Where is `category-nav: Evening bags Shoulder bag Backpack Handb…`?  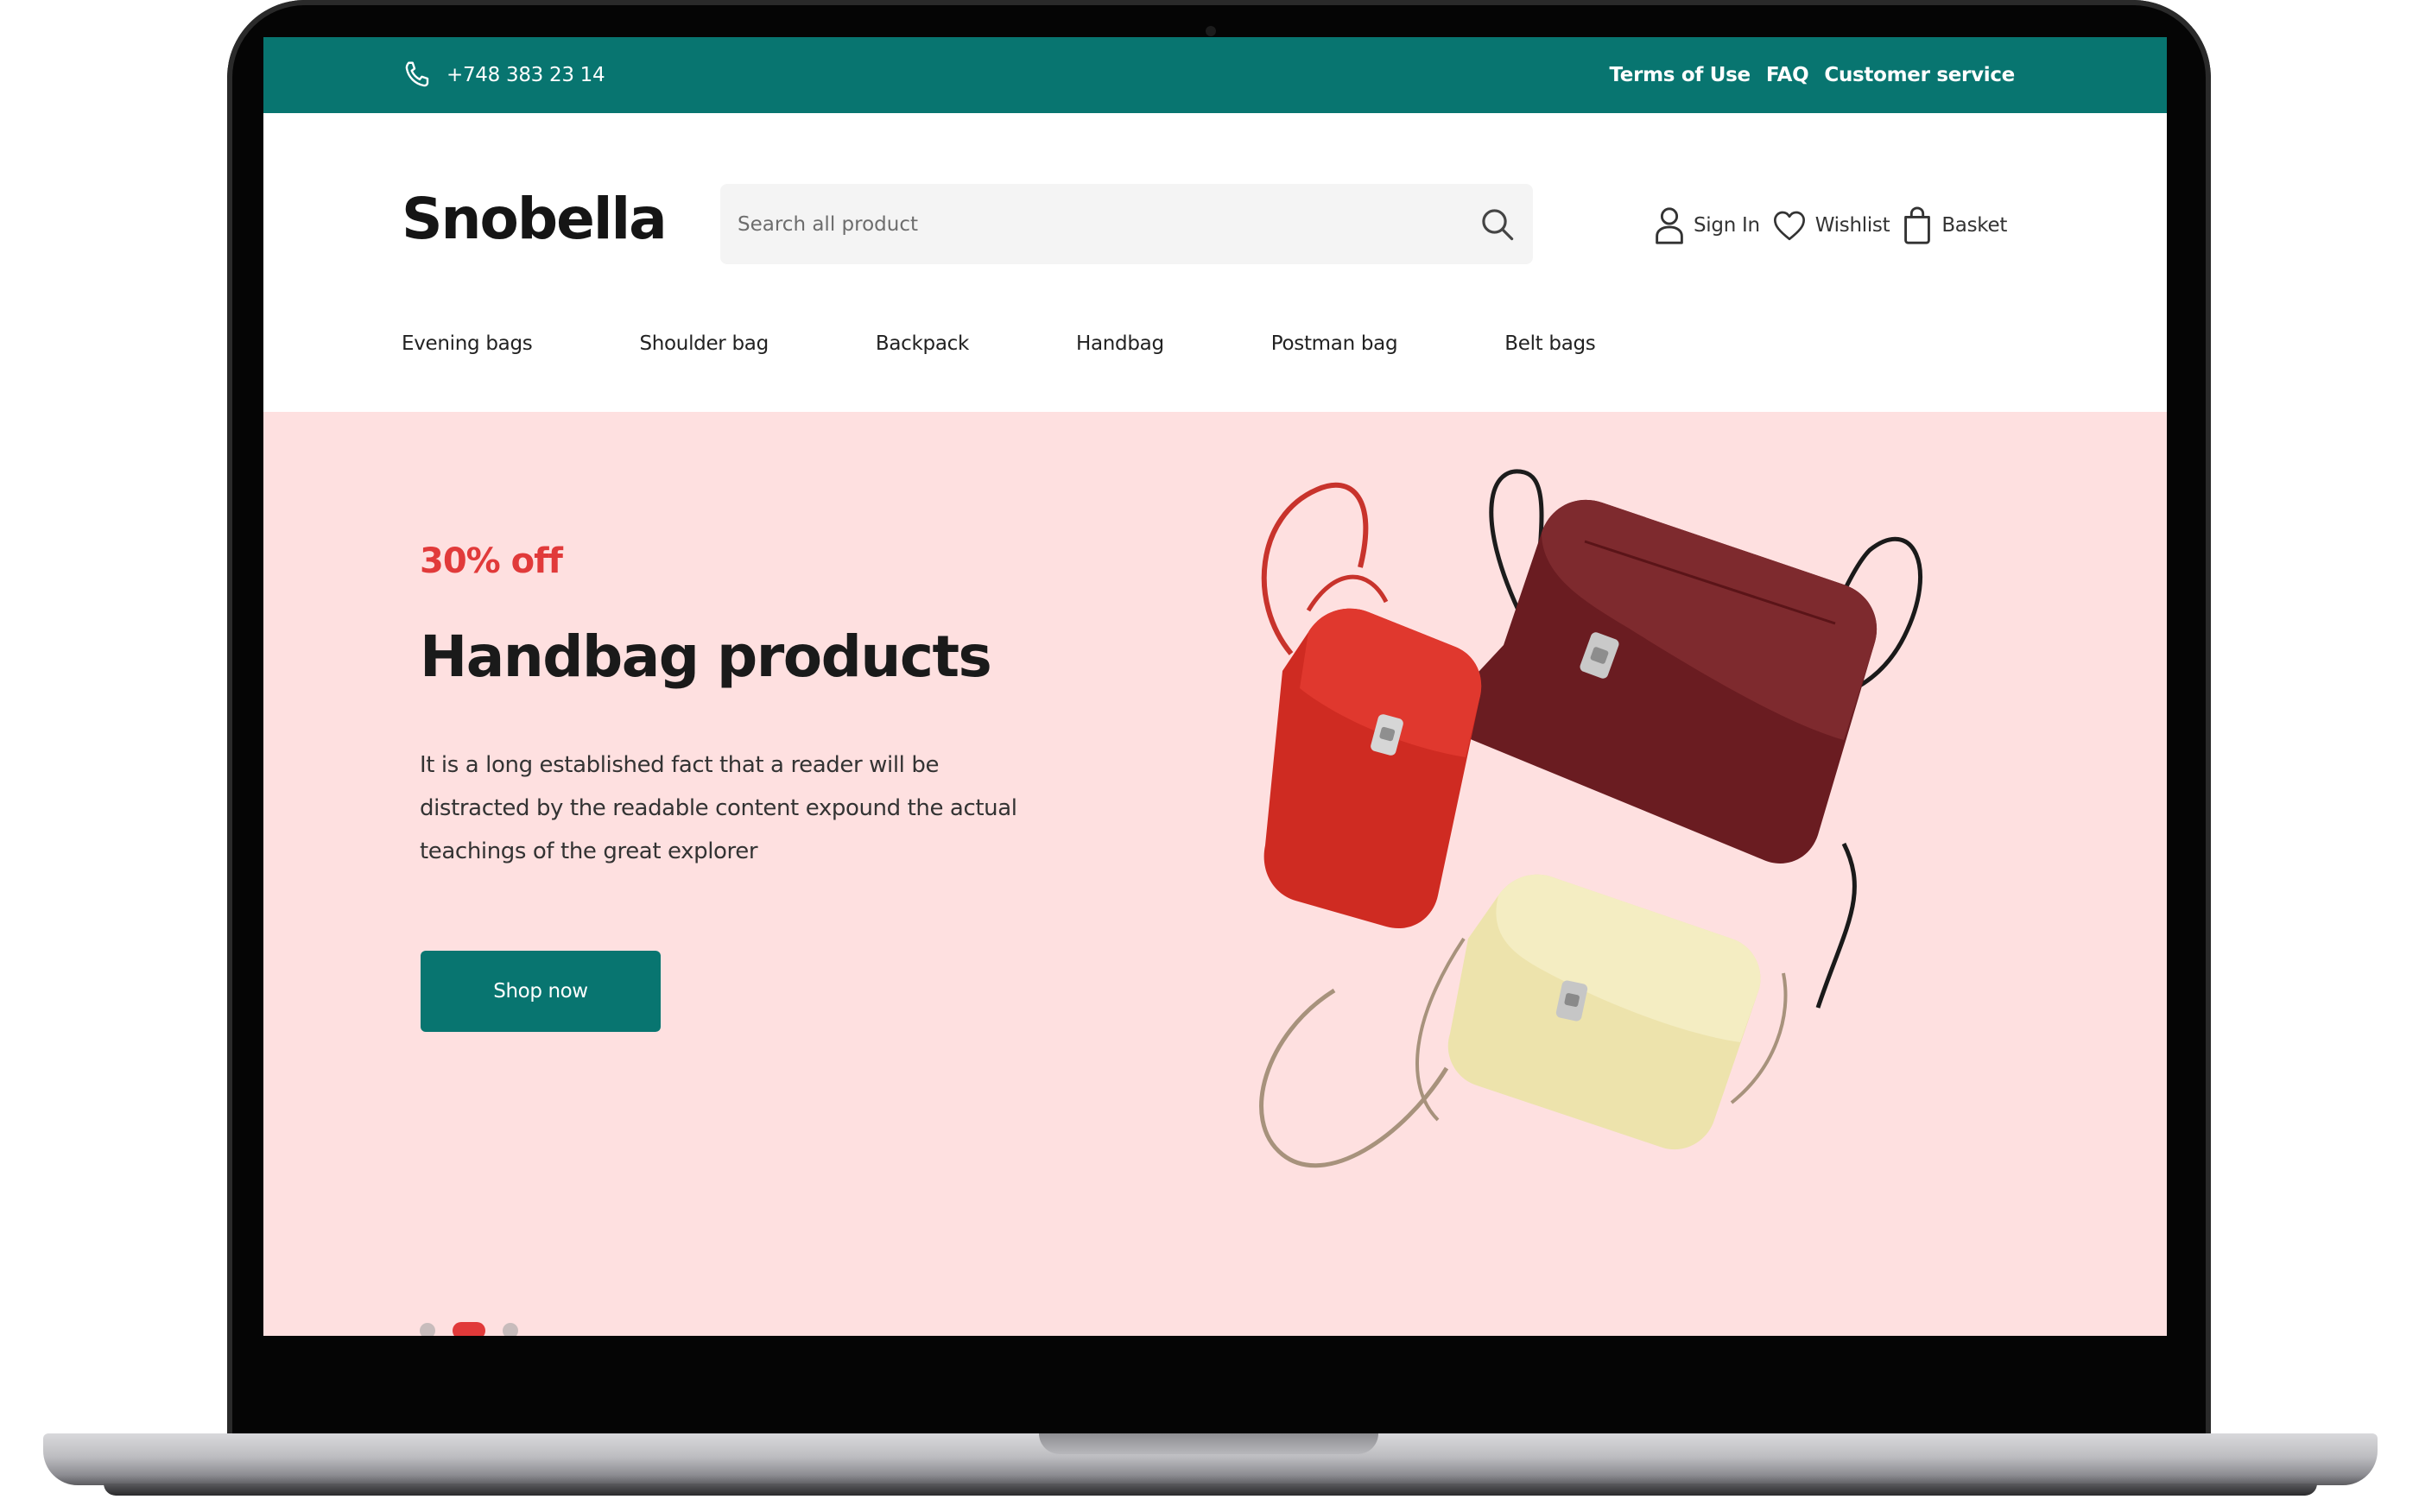 category-nav: Evening bags Shoulder bag Backpack Handb… is located at coordinates (999, 343).